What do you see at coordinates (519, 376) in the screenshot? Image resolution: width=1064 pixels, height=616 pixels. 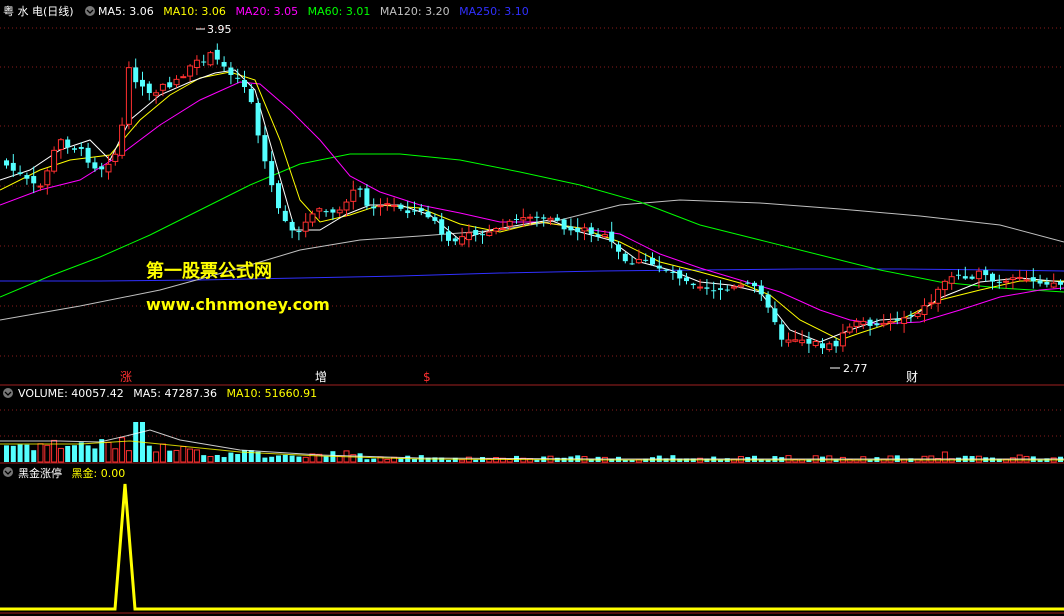 I see `event-markers: 涨 增 $ 财` at bounding box center [519, 376].